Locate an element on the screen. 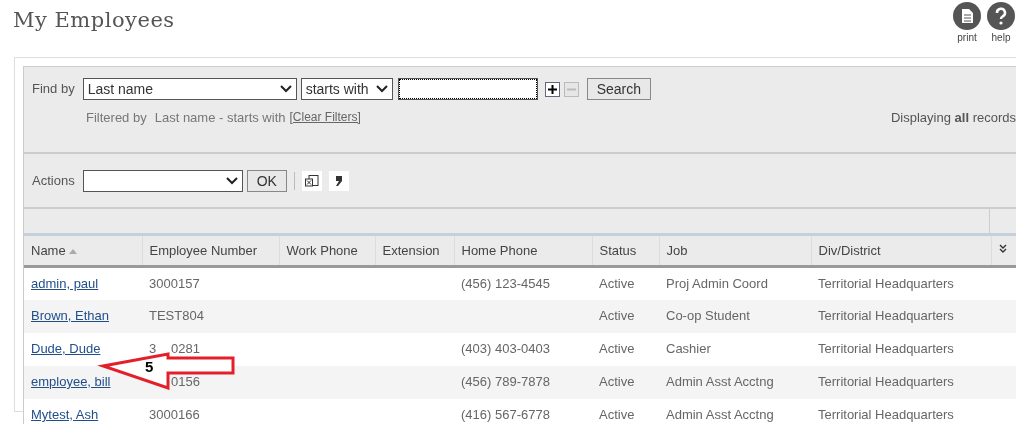 The image size is (1016, 424). field-dropdown: Last name is located at coordinates (189, 89).